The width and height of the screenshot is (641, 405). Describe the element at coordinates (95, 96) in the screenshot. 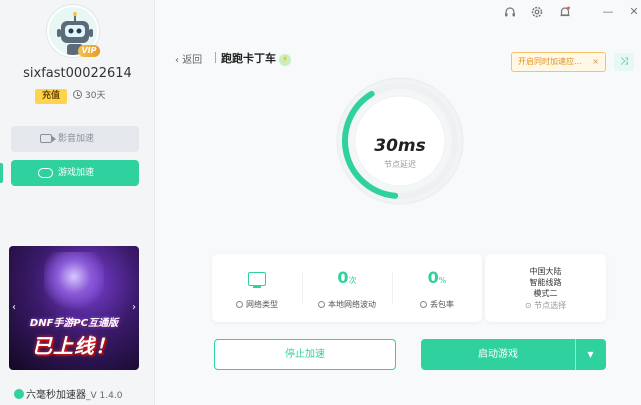

I see `days-text: 30天` at that location.